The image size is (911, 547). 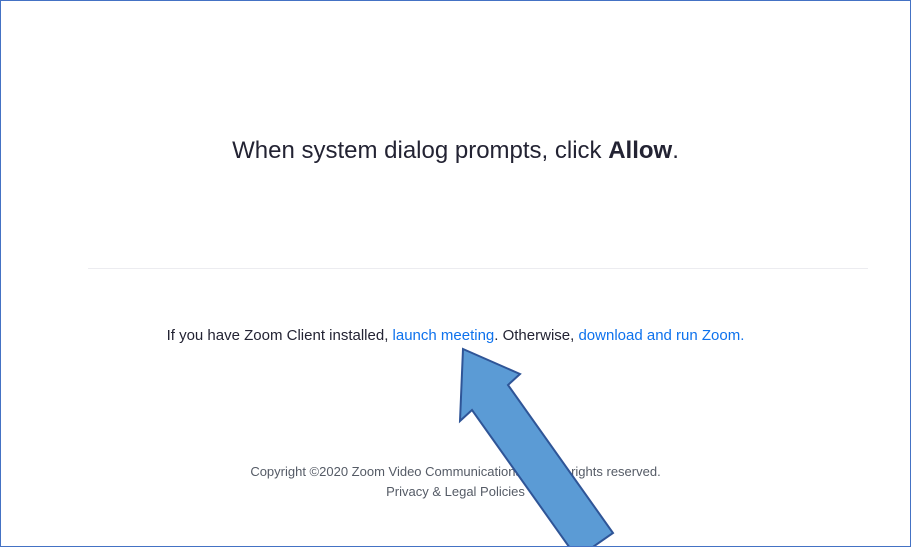 I want to click on launch-meeting-link: launch meeting, so click(x=444, y=335).